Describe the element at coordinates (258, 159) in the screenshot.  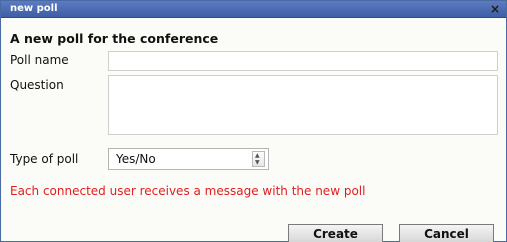
I see `spinner-icon: ▲ ▼` at that location.